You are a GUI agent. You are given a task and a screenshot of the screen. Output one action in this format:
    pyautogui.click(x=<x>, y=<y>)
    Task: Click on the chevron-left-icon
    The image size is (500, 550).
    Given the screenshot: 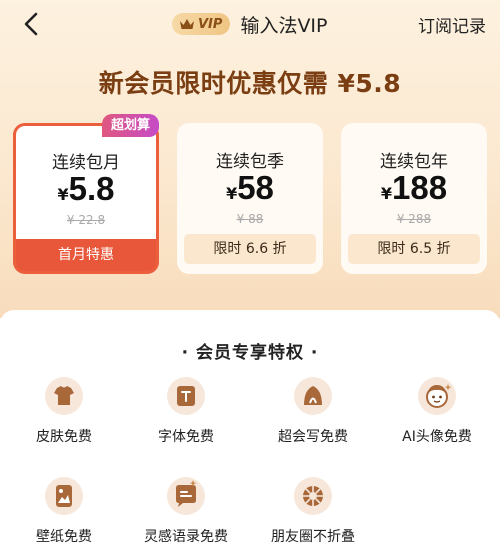 What is the action you would take?
    pyautogui.click(x=31, y=24)
    